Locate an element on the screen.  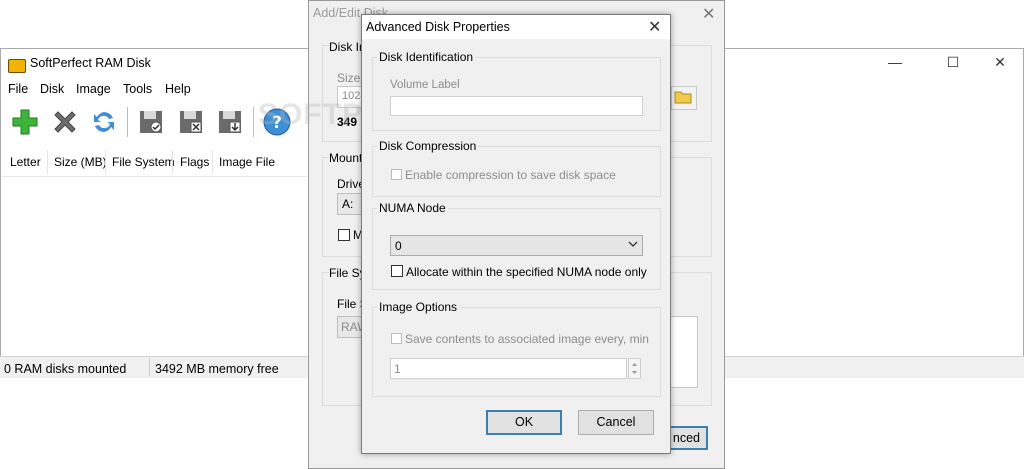
disk-identification-title: Disk Identification is located at coordinates (426, 57).